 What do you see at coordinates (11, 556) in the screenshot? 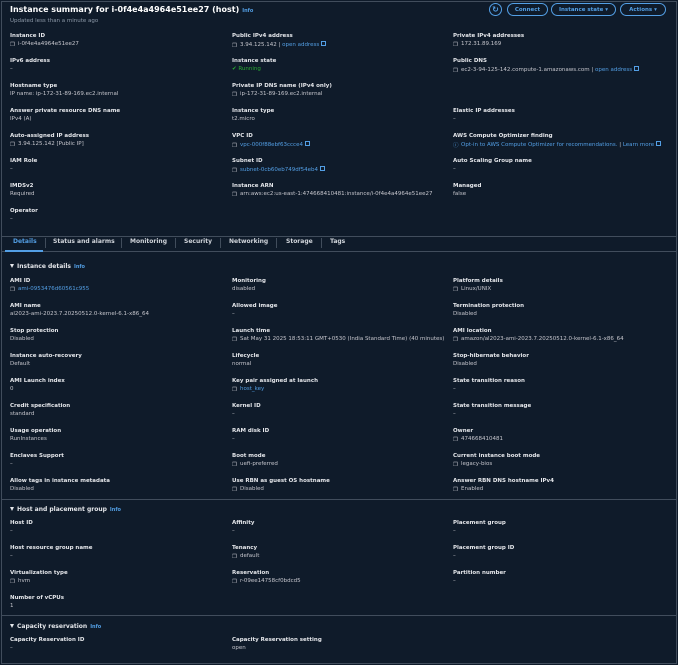
I see `host-rg-value: –` at bounding box center [11, 556].